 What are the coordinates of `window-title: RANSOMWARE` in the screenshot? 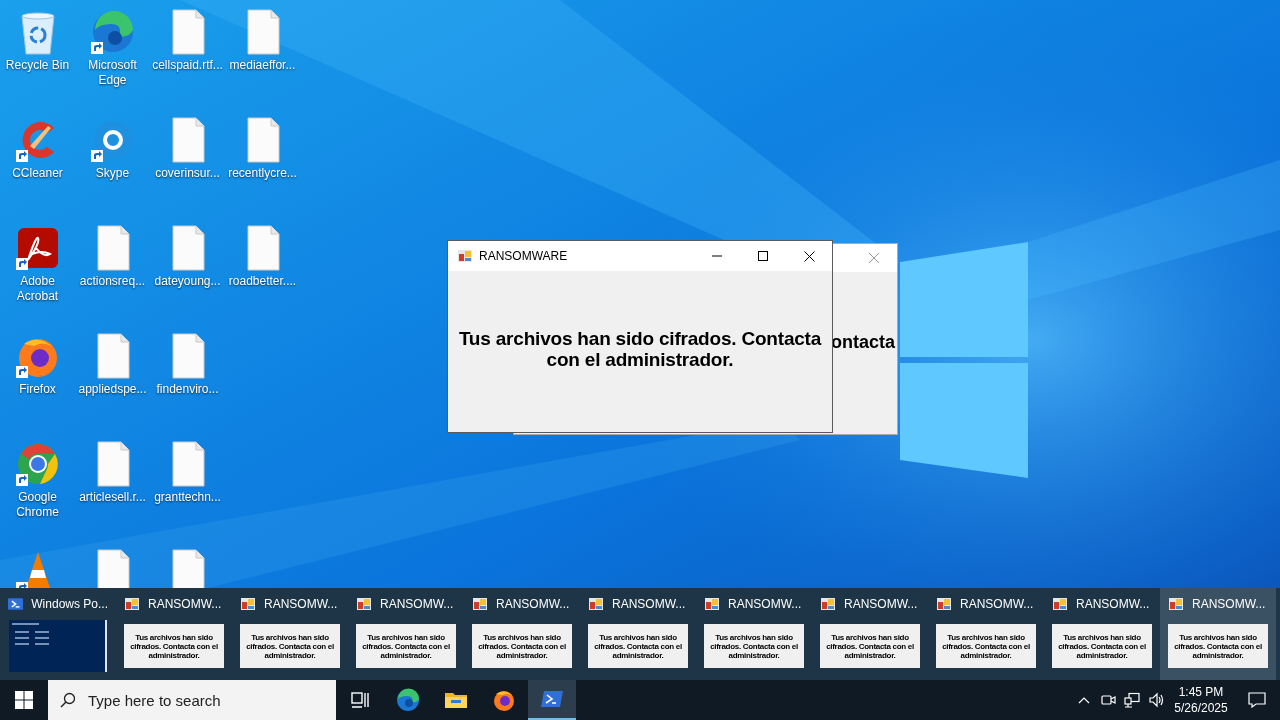 It's located at (524, 256).